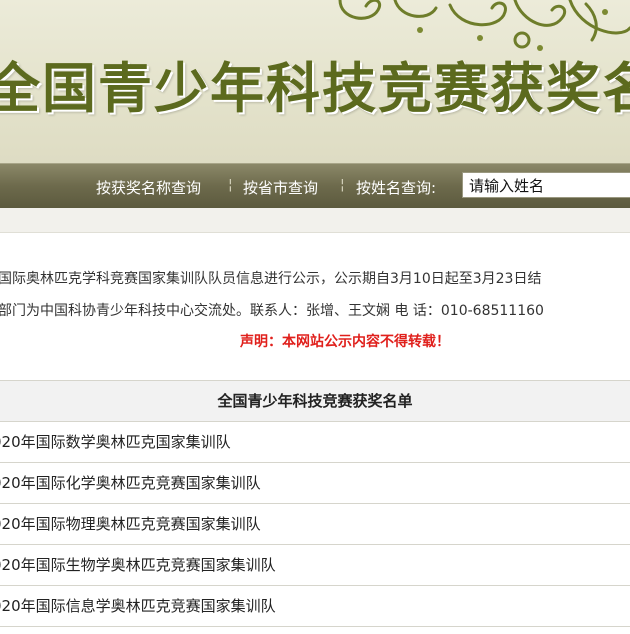  Describe the element at coordinates (315, 483) in the screenshot. I see `table-row: 020年国际化学奥林匹克竞赛国家集训队` at that location.